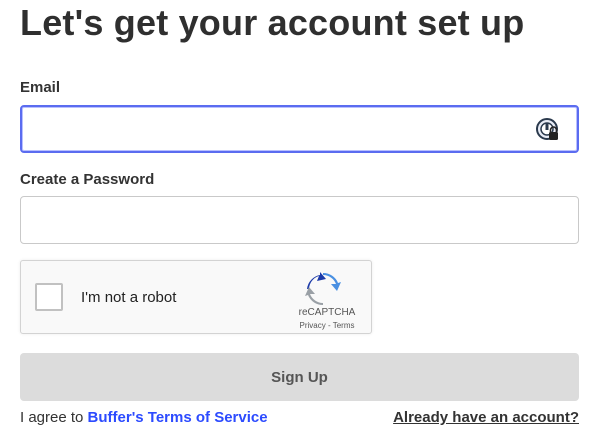  I want to click on recaptcha-brand: reCAPTCHA, so click(327, 312).